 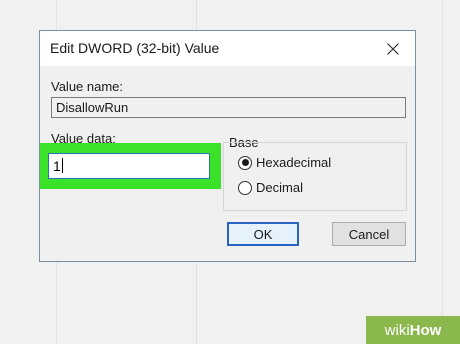 I want to click on ok-button: OK, so click(x=263, y=234).